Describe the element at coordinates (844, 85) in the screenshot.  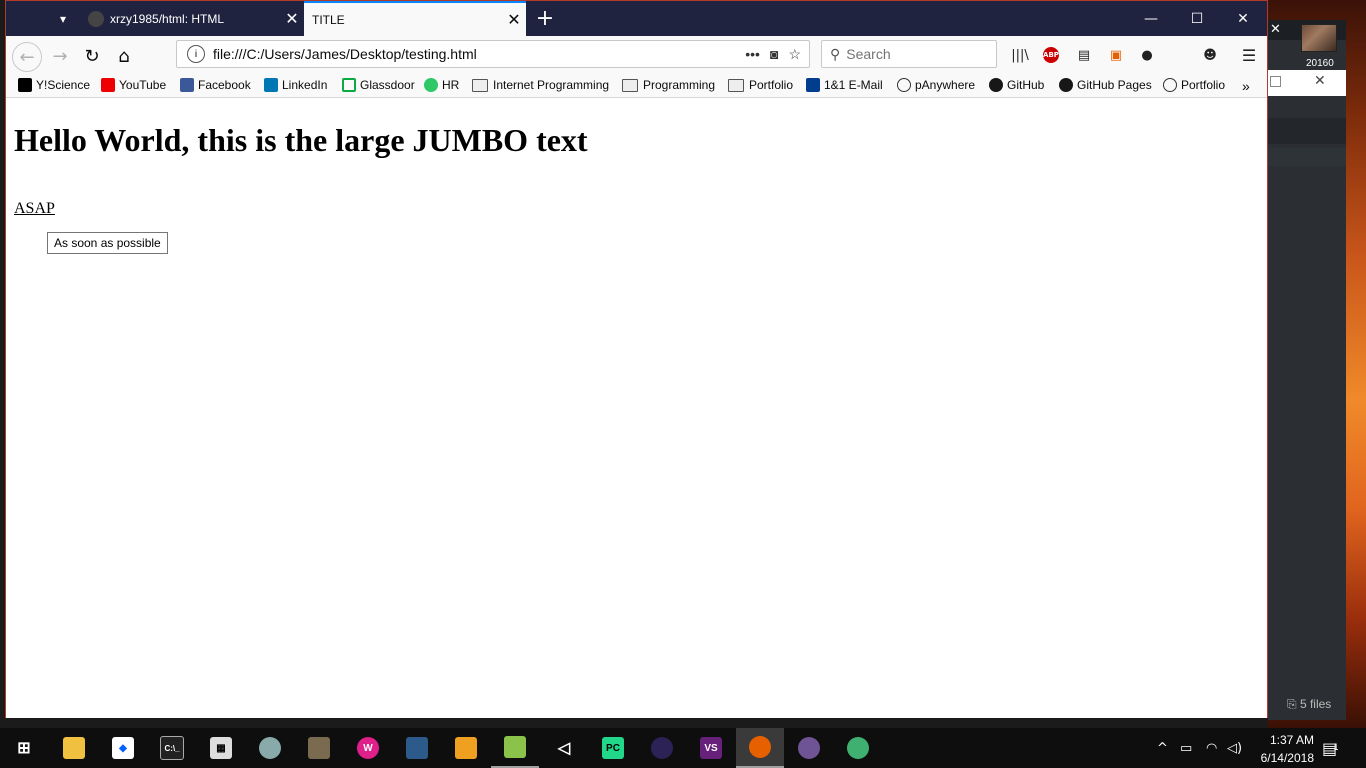
I see `bookmark-item: 1&1 E-Mail` at that location.